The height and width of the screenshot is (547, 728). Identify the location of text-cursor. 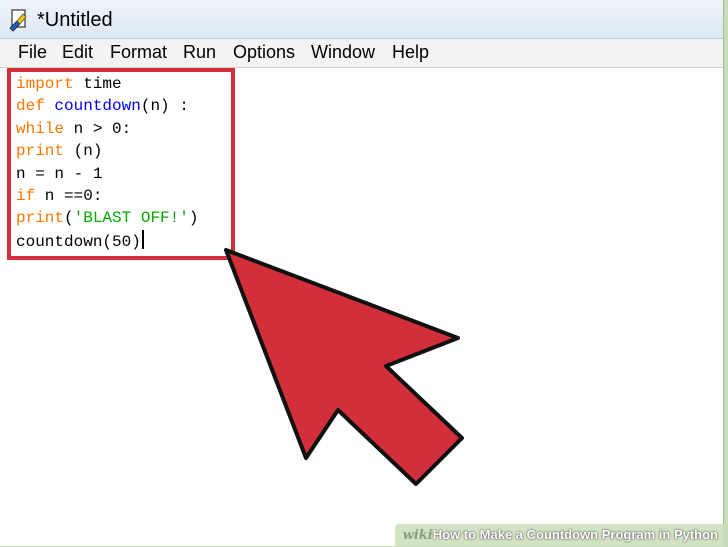
(142, 239).